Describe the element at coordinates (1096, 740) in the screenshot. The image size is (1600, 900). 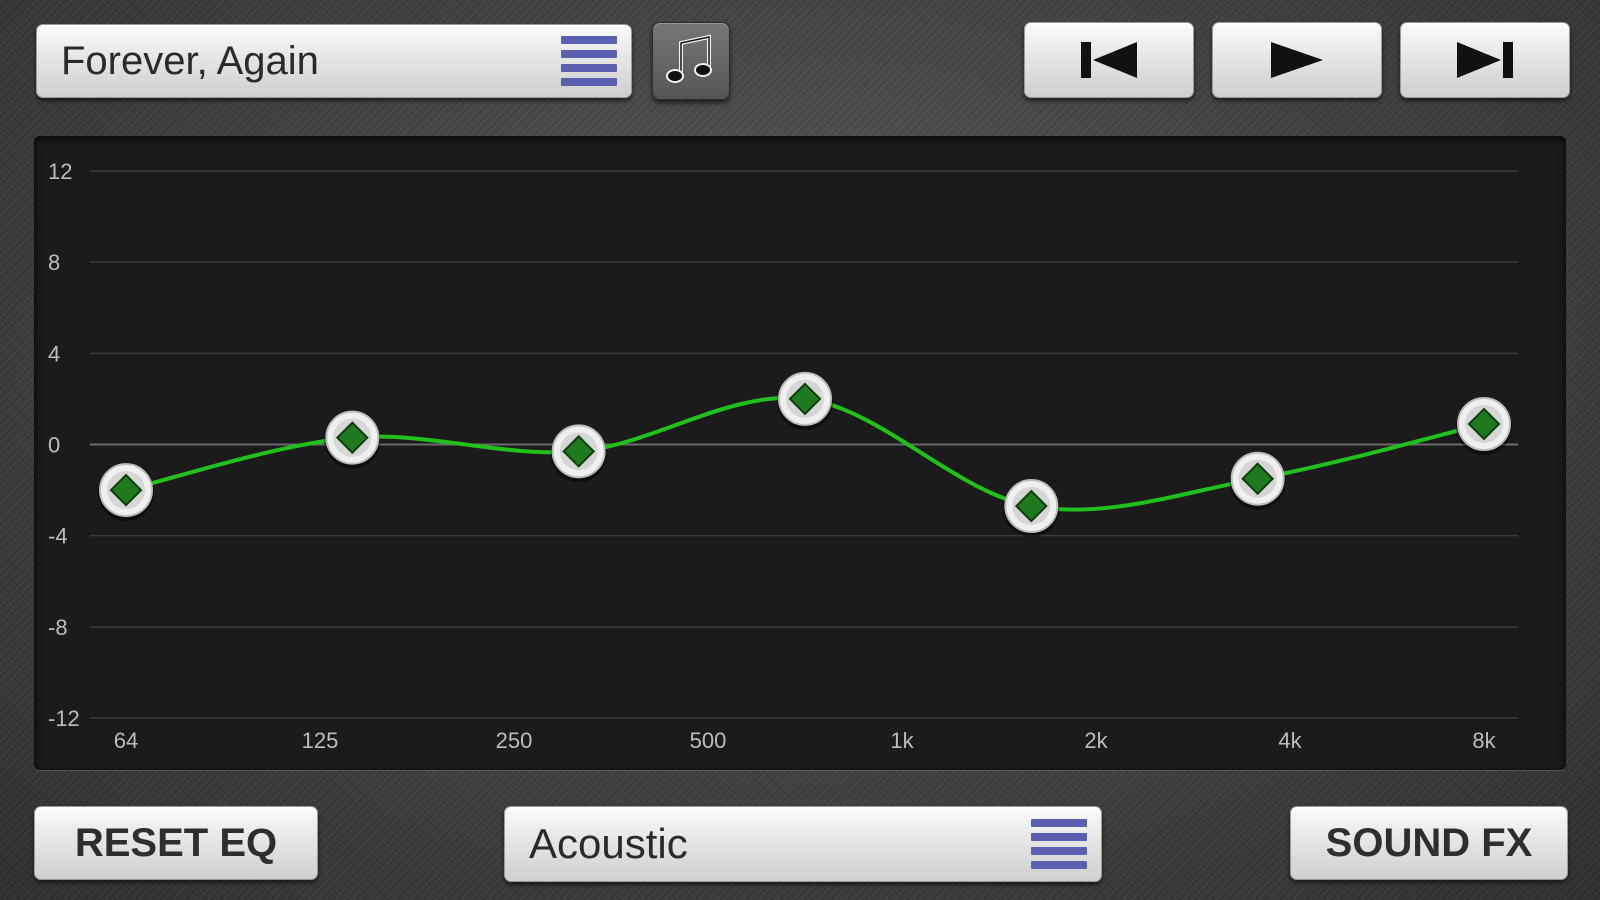
I see `x-tick-label: 2k` at that location.